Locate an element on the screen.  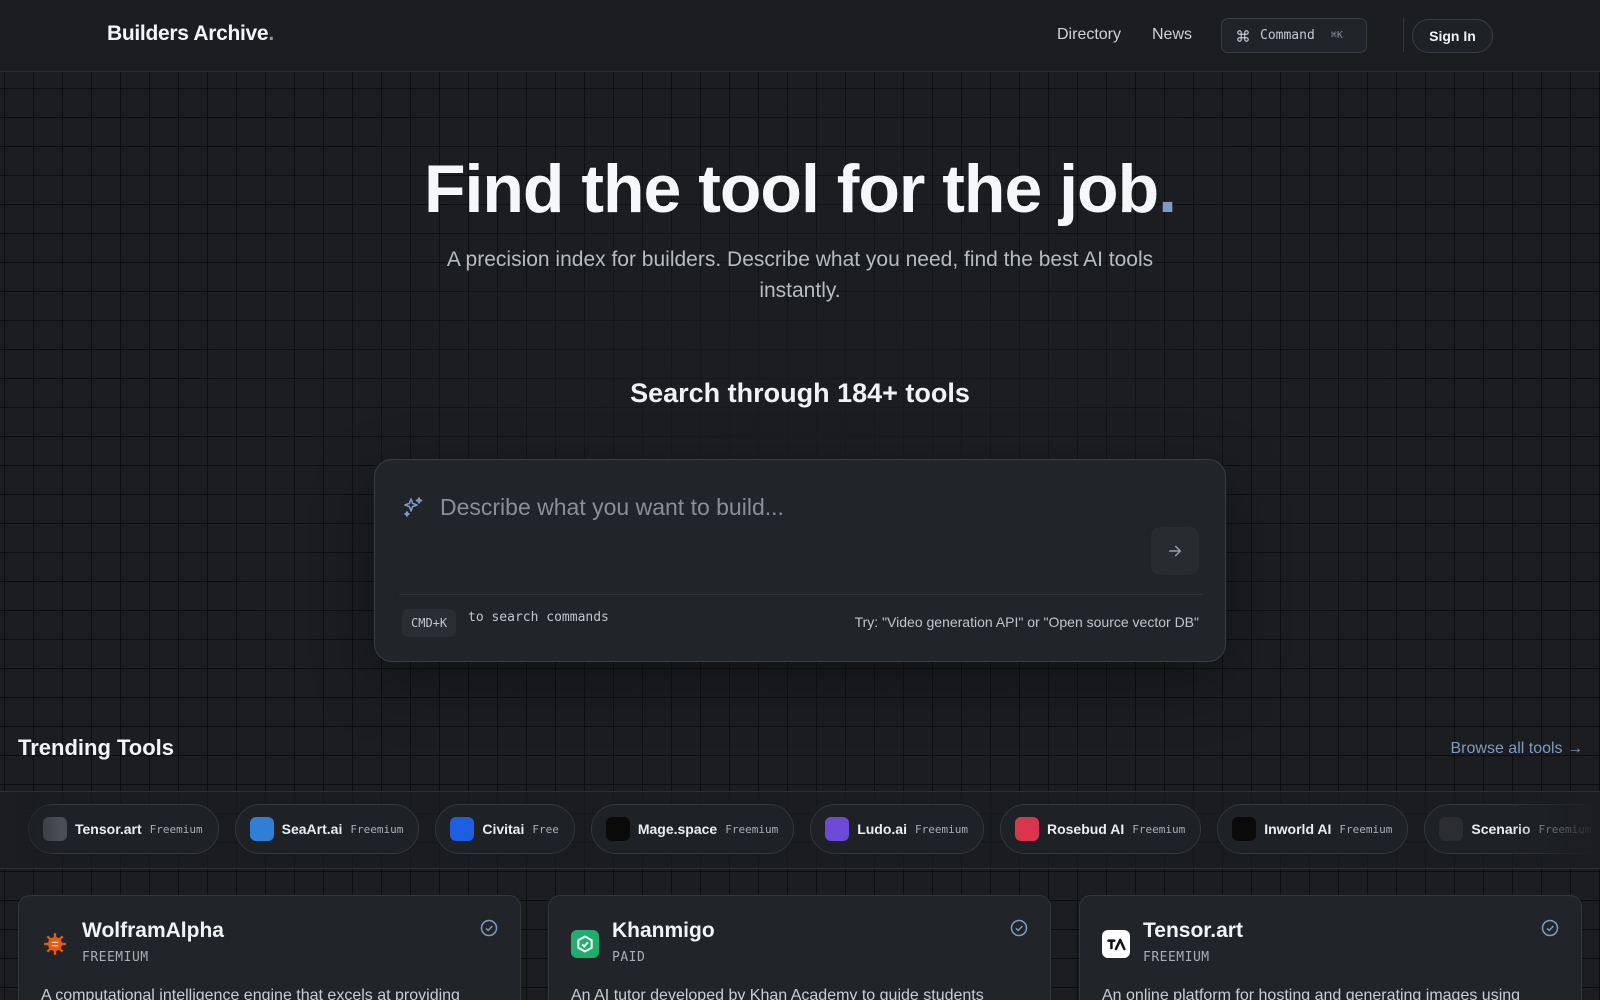
trending-chip-name: Ludo.ai is located at coordinates (882, 829).